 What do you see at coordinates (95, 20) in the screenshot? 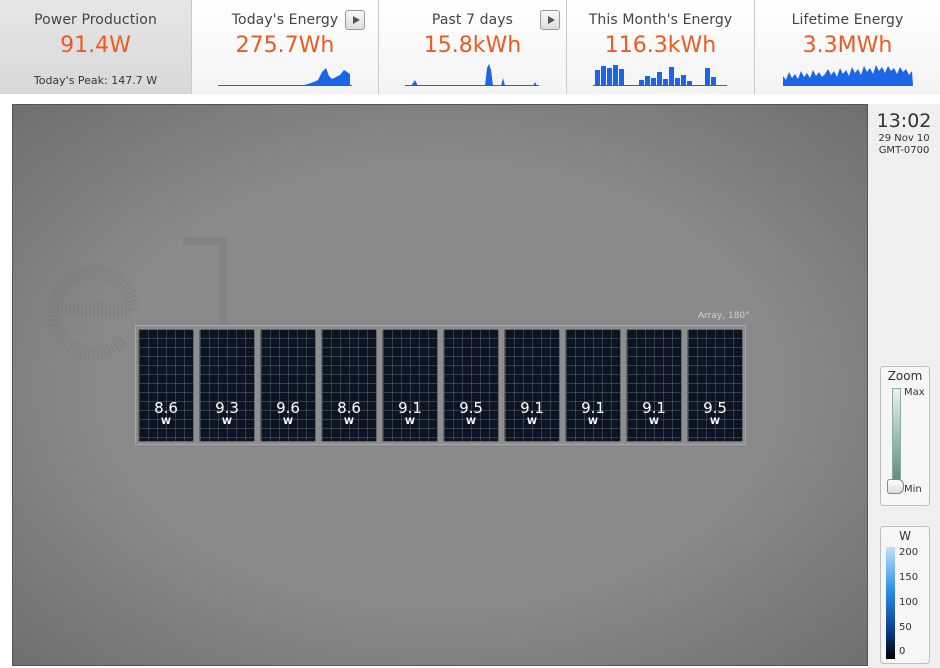
I see `tile-label: Power Production` at bounding box center [95, 20].